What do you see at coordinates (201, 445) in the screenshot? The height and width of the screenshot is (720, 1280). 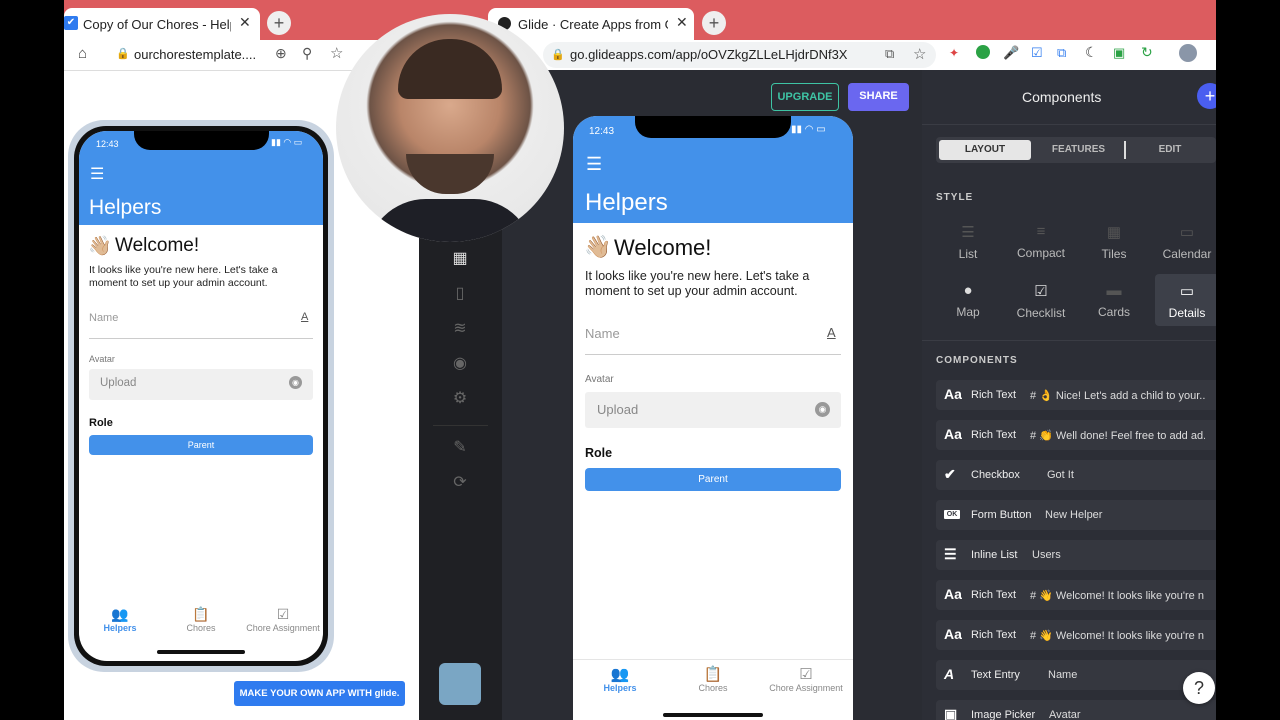 I see `left-parent-button: Parent` at bounding box center [201, 445].